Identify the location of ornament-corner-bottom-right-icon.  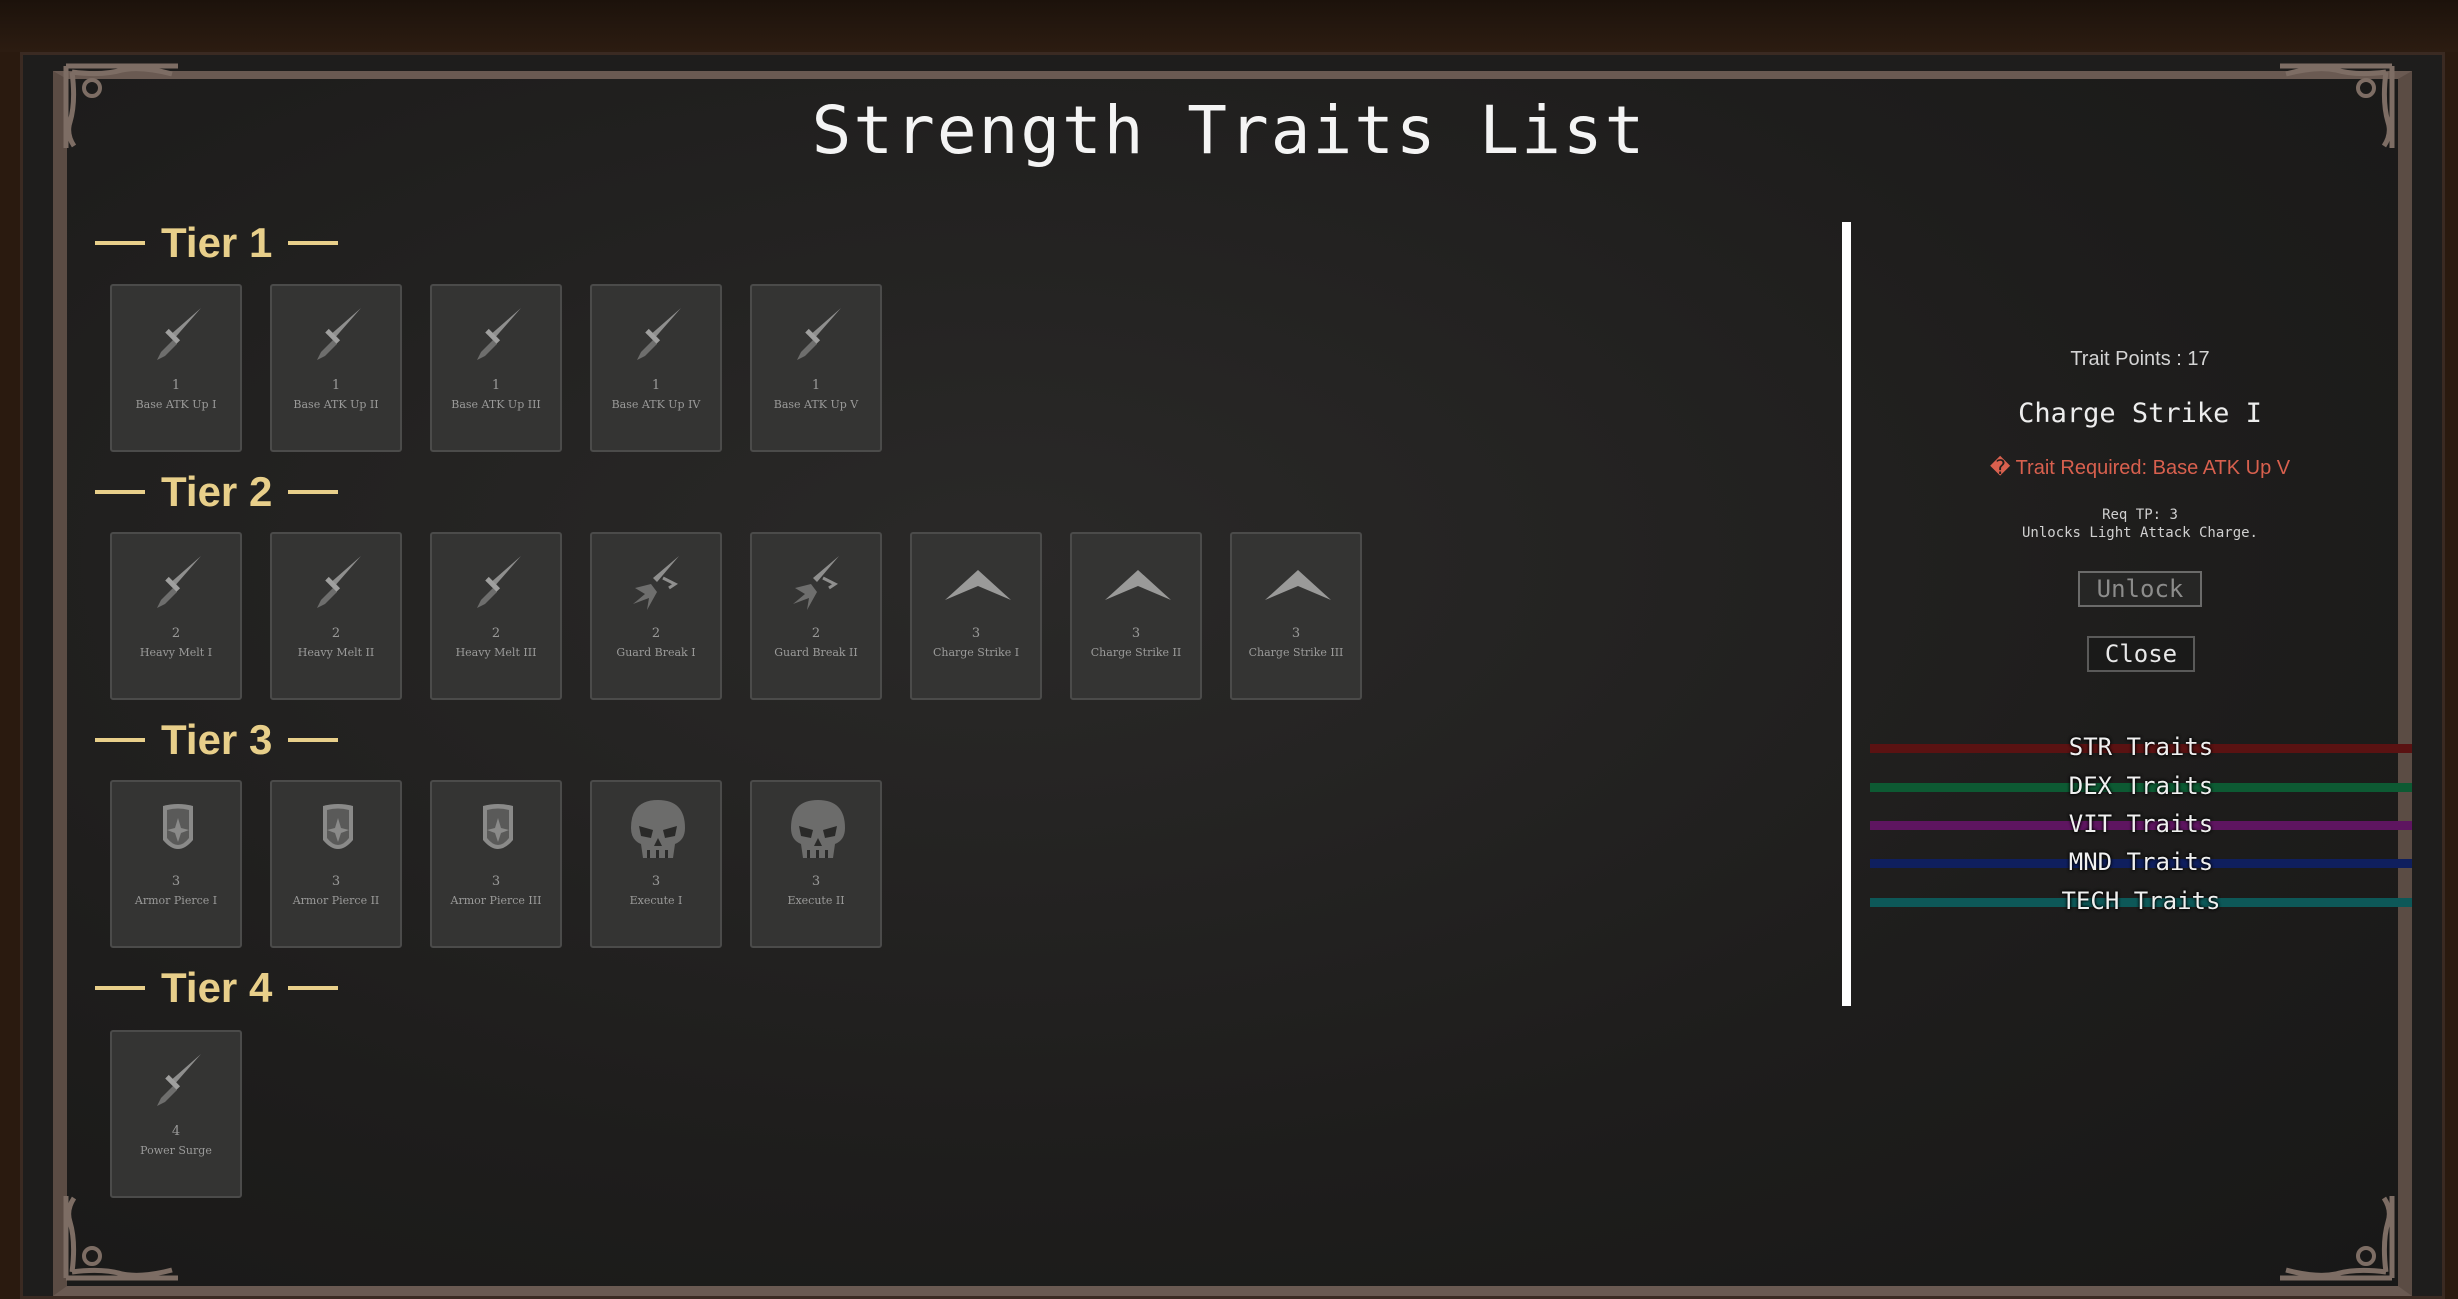
(2336, 1237).